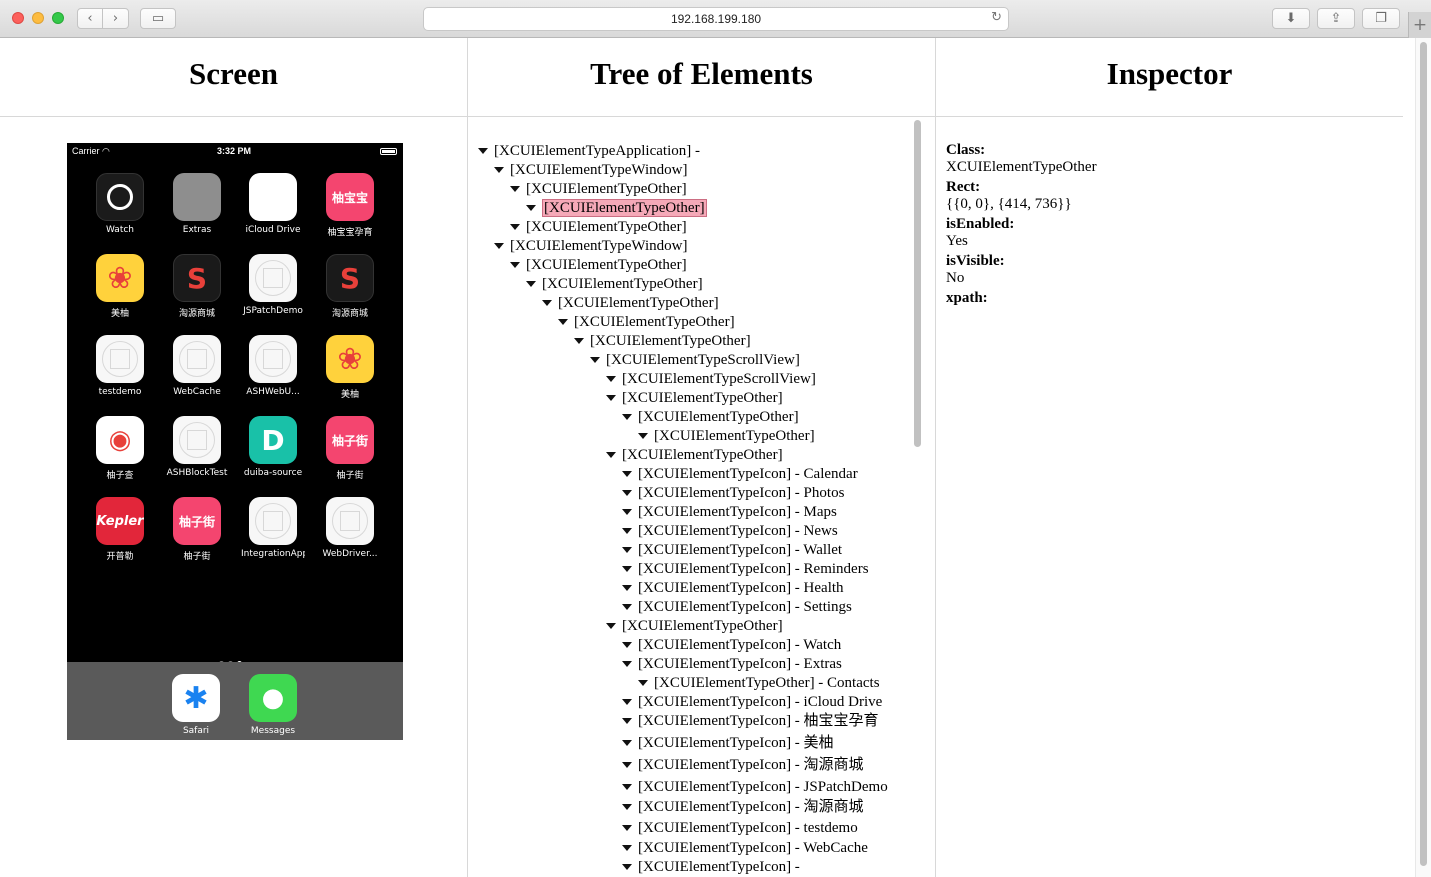 The image size is (1431, 877). I want to click on home-app: ASHBlockTest, so click(197, 447).